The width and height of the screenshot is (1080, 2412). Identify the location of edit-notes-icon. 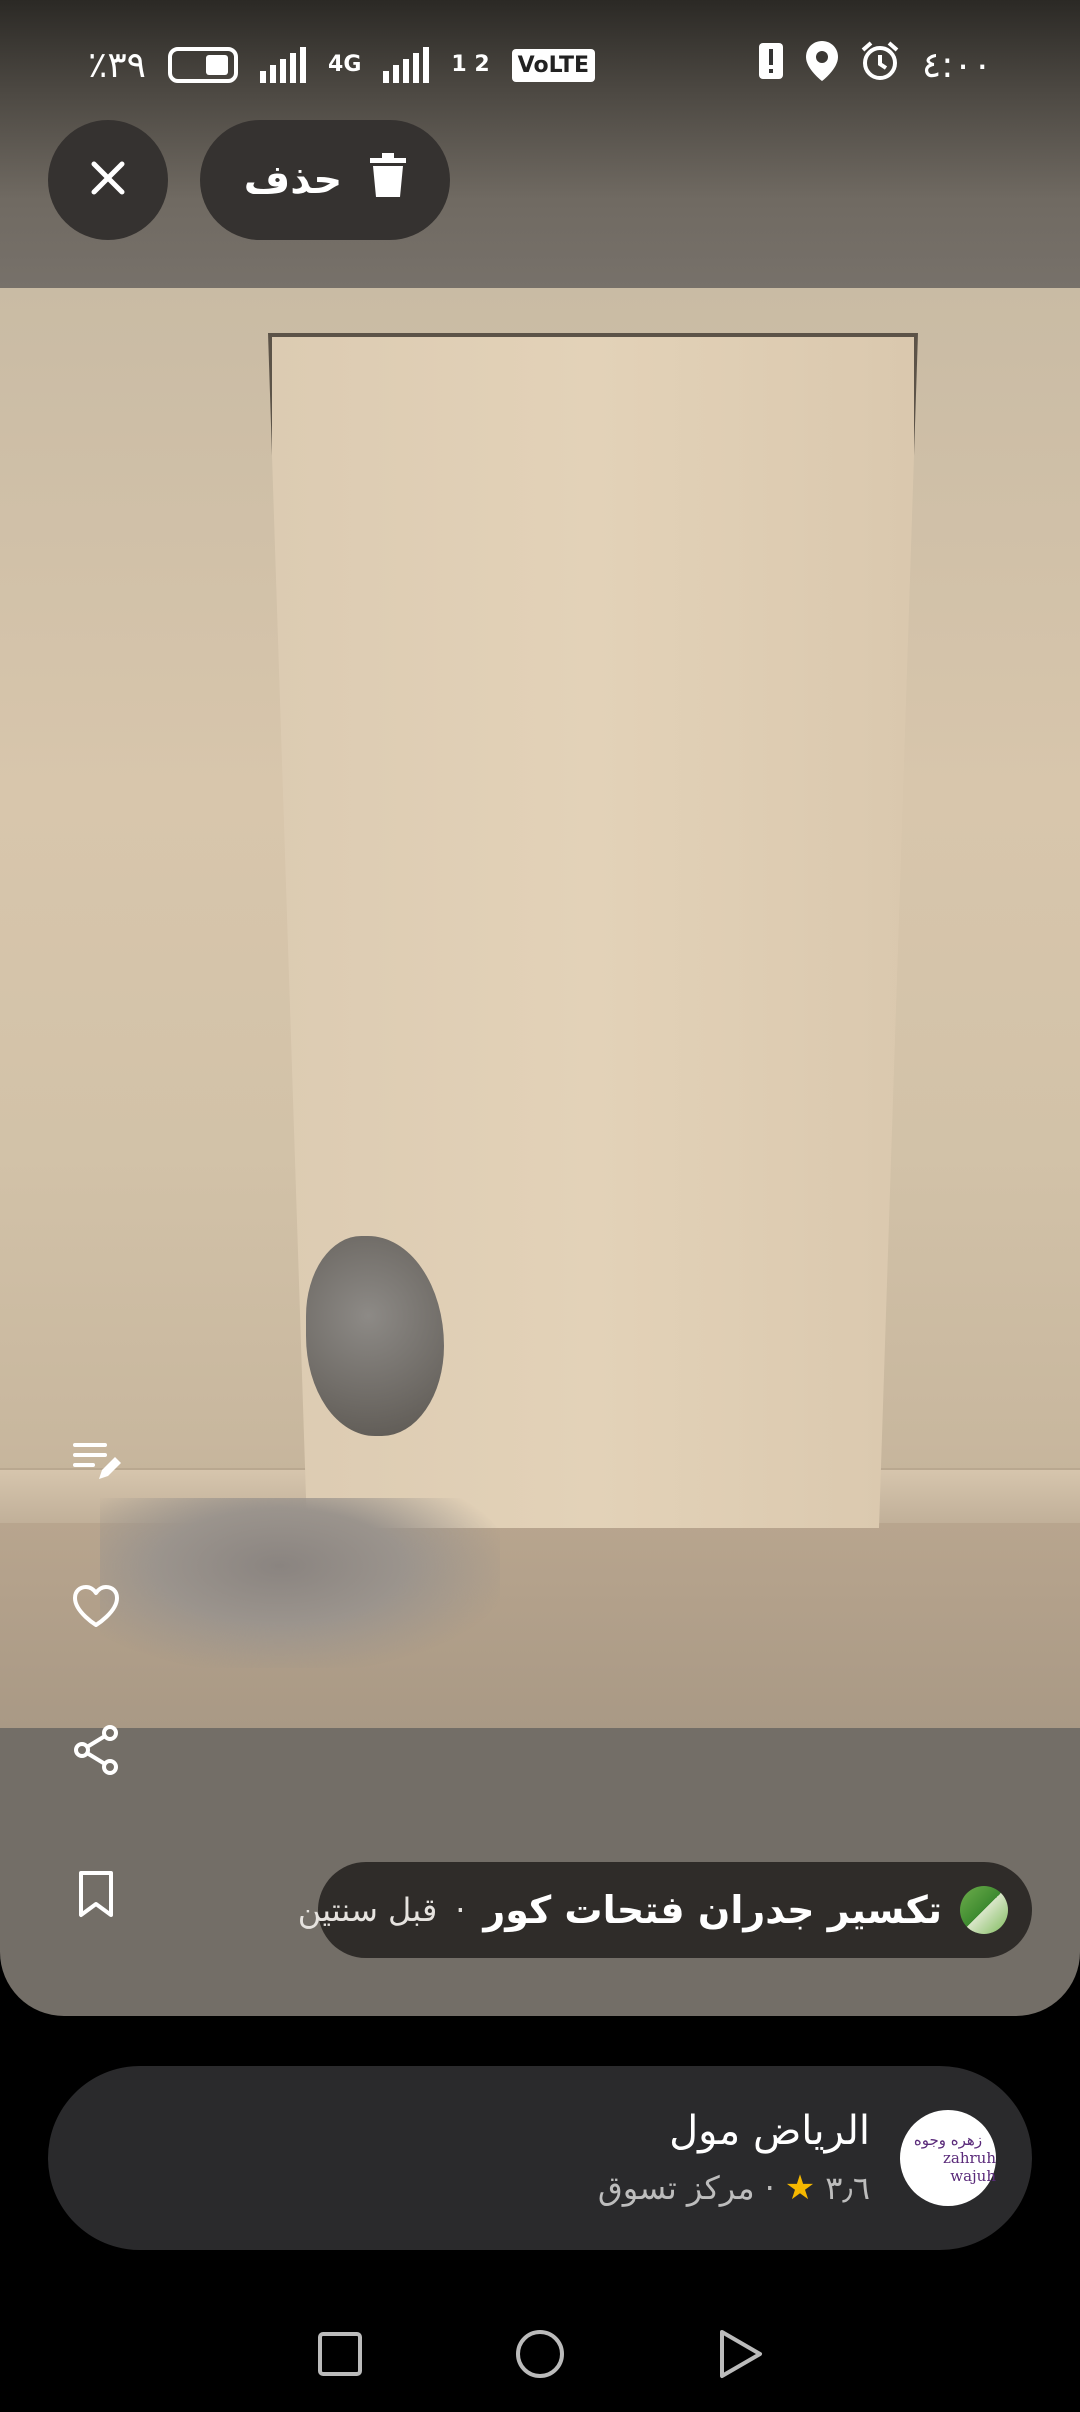
(96, 1463).